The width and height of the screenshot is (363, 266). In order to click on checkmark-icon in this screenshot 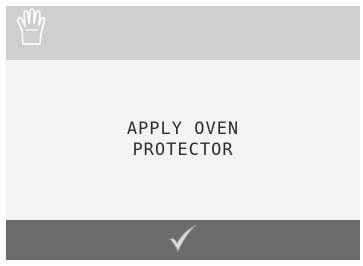, I will do `click(183, 240)`.